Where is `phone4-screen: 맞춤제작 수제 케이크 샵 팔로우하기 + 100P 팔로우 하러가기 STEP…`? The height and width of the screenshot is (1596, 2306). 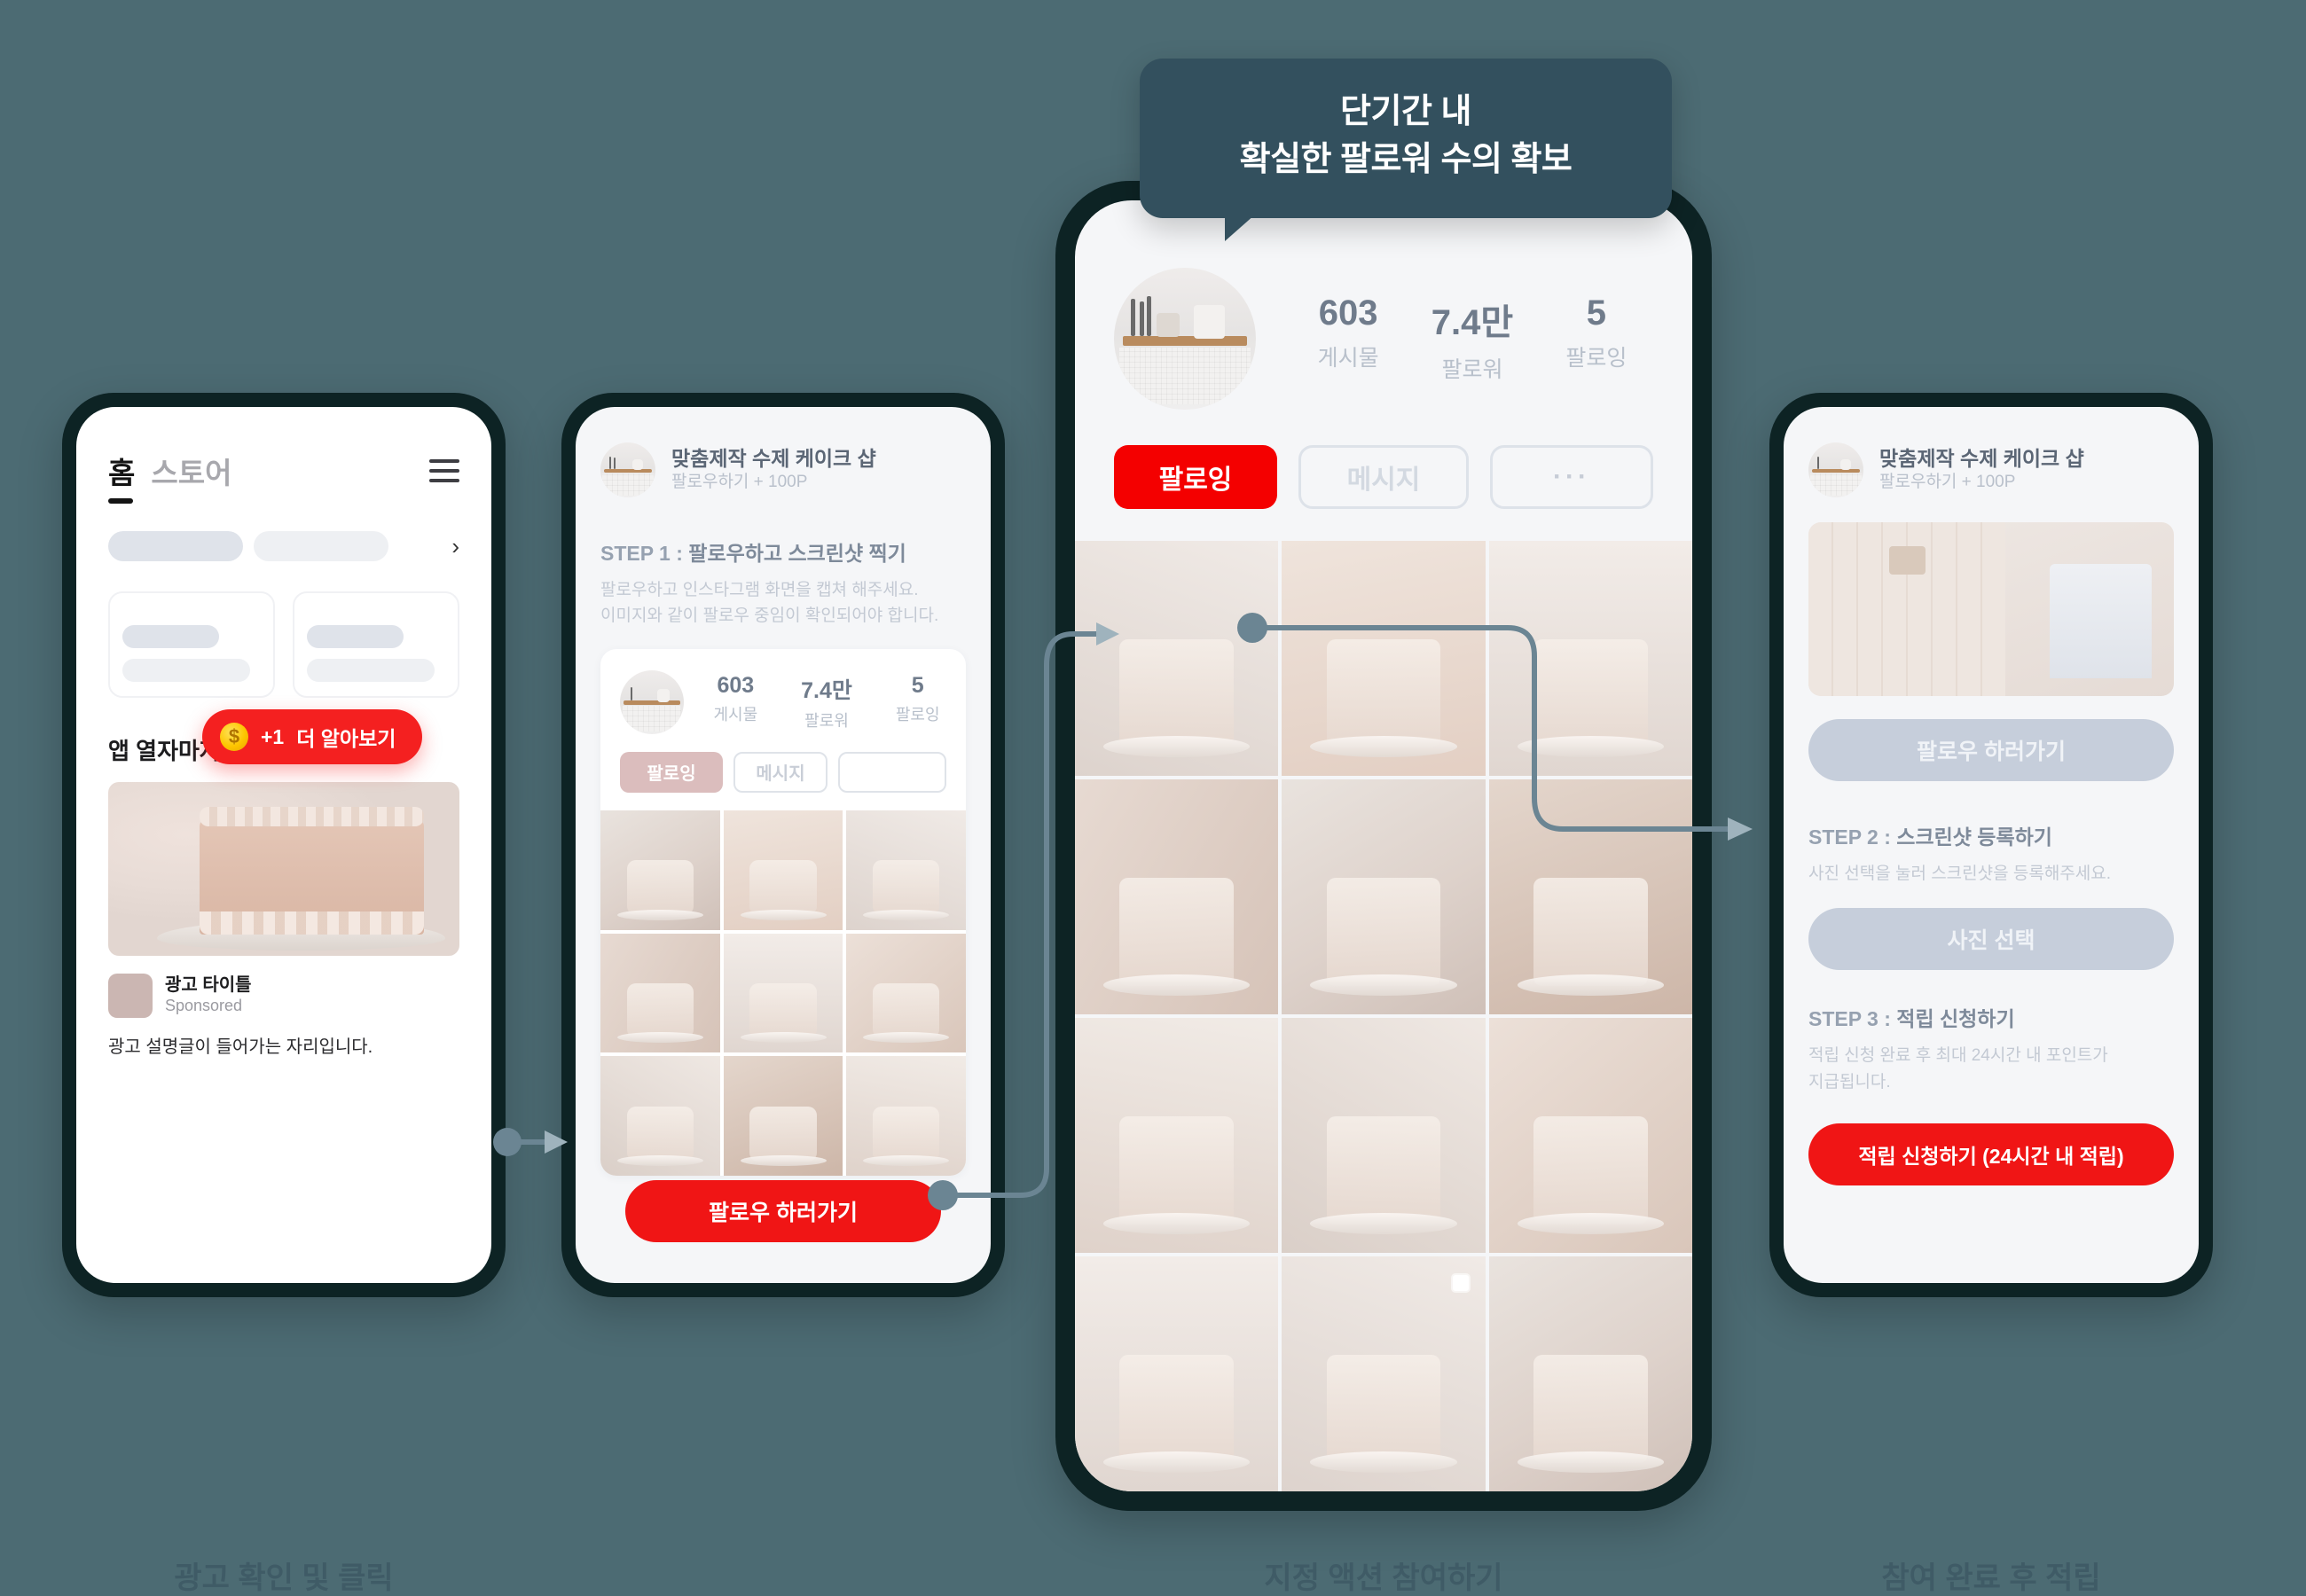 phone4-screen: 맞춤제작 수제 케이크 샵 팔로우하기 + 100P 팔로우 하러가기 STEP… is located at coordinates (1991, 845).